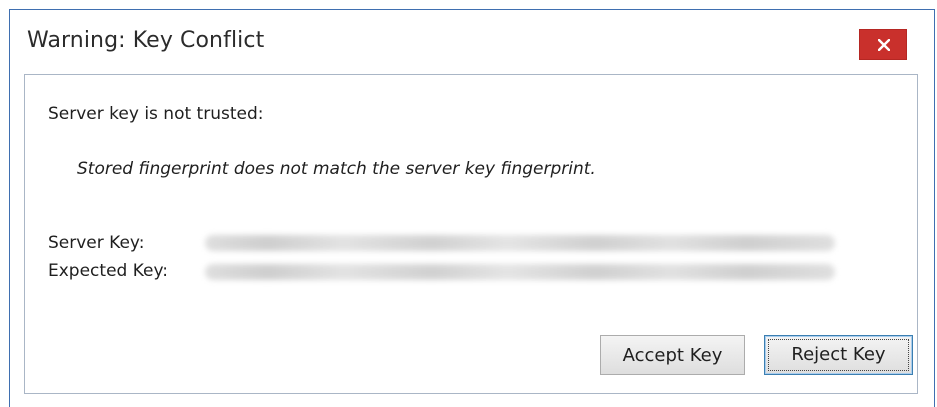  Describe the element at coordinates (108, 271) in the screenshot. I see `expected-key-label: Expected Key:` at that location.